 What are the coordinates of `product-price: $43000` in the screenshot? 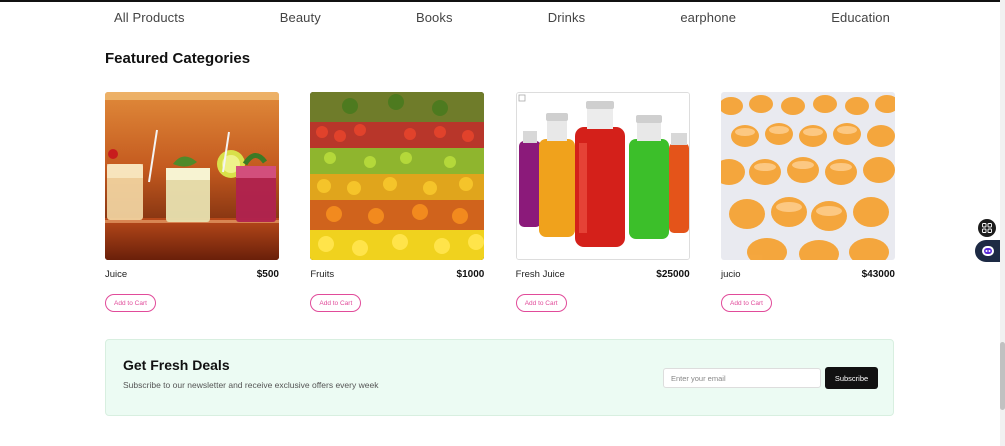 It's located at (878, 274).